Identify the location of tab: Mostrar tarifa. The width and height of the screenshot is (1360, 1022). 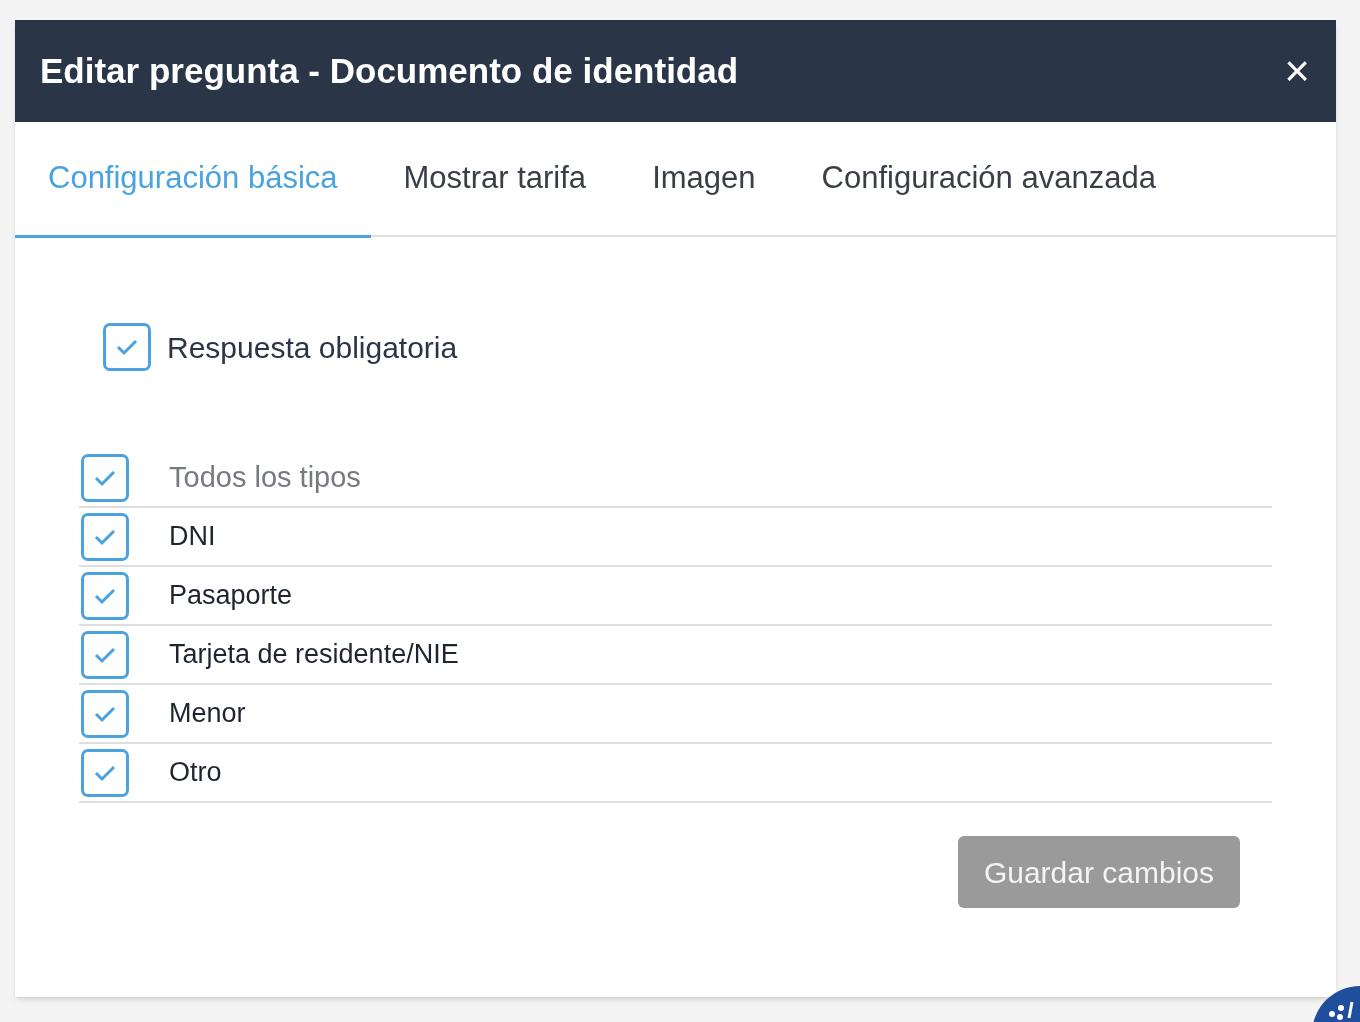
(495, 180).